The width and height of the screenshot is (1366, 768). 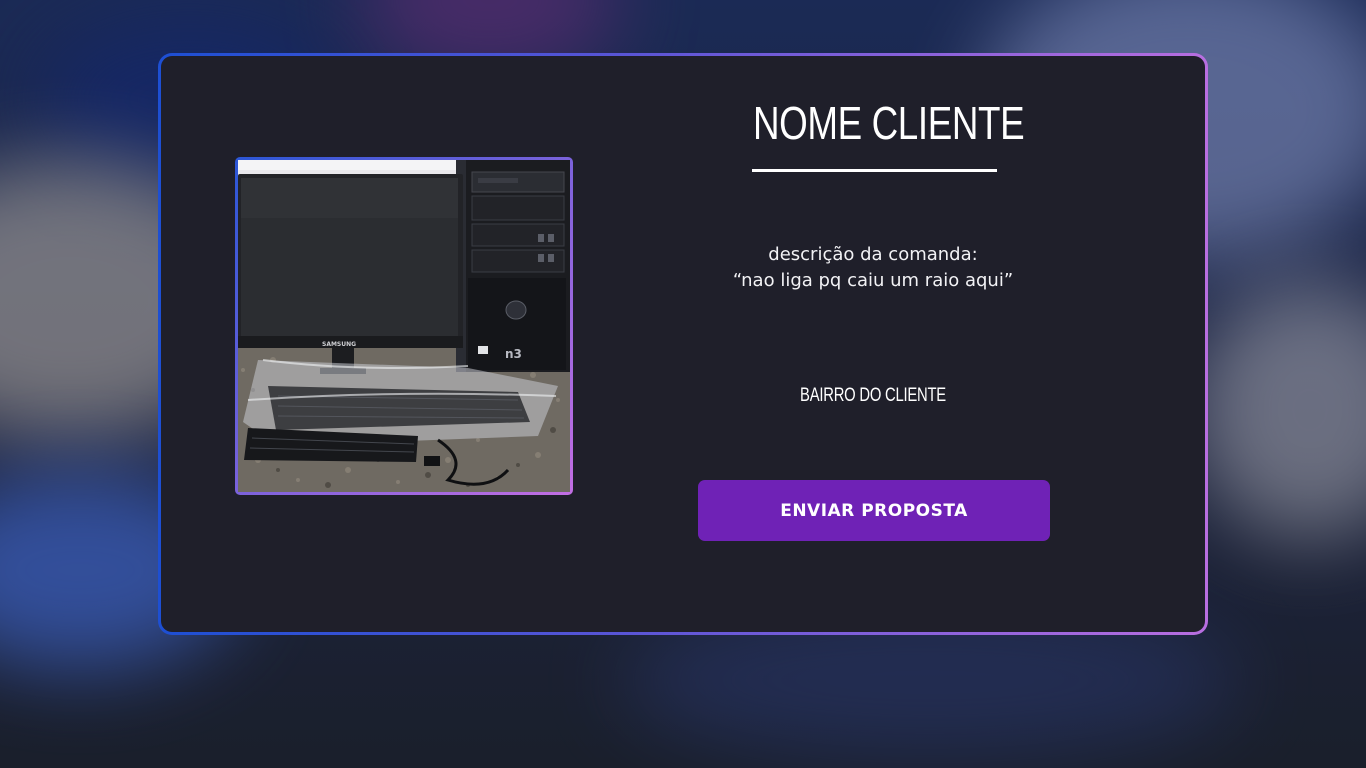 I want to click on computer-illustration: n3 SAMSUNG, so click(x=404, y=326).